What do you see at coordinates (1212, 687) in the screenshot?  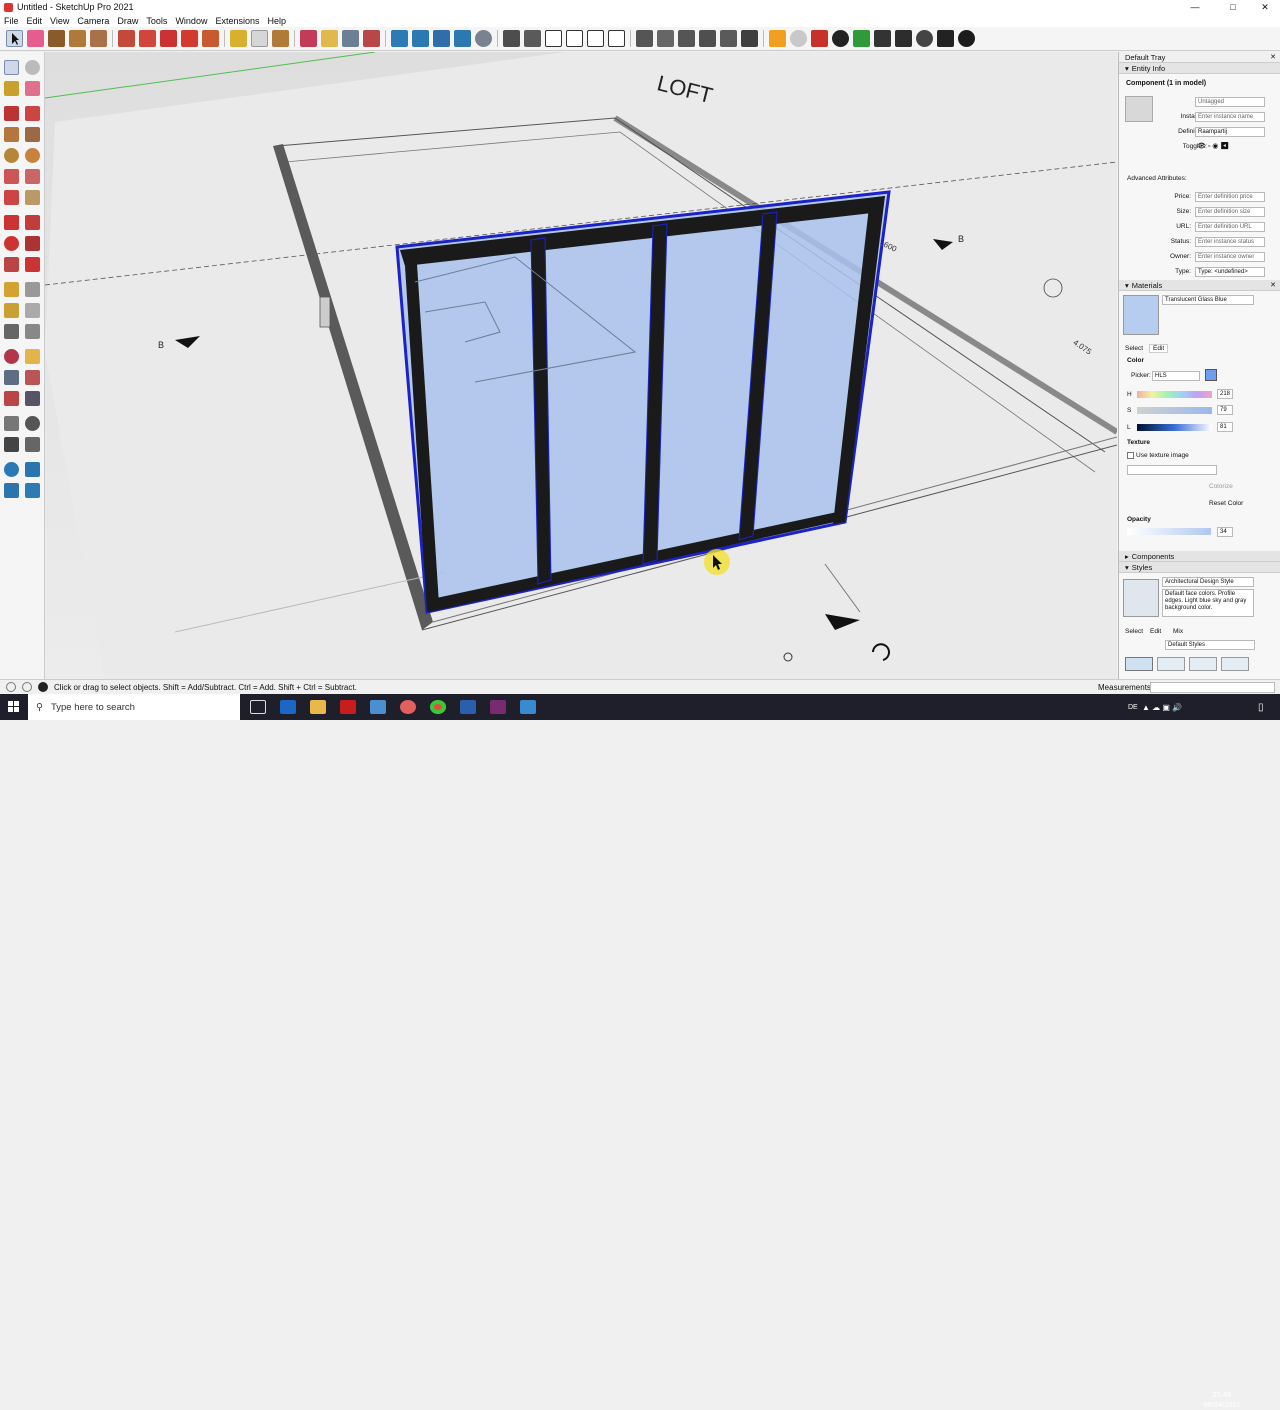 I see `measurements-input` at bounding box center [1212, 687].